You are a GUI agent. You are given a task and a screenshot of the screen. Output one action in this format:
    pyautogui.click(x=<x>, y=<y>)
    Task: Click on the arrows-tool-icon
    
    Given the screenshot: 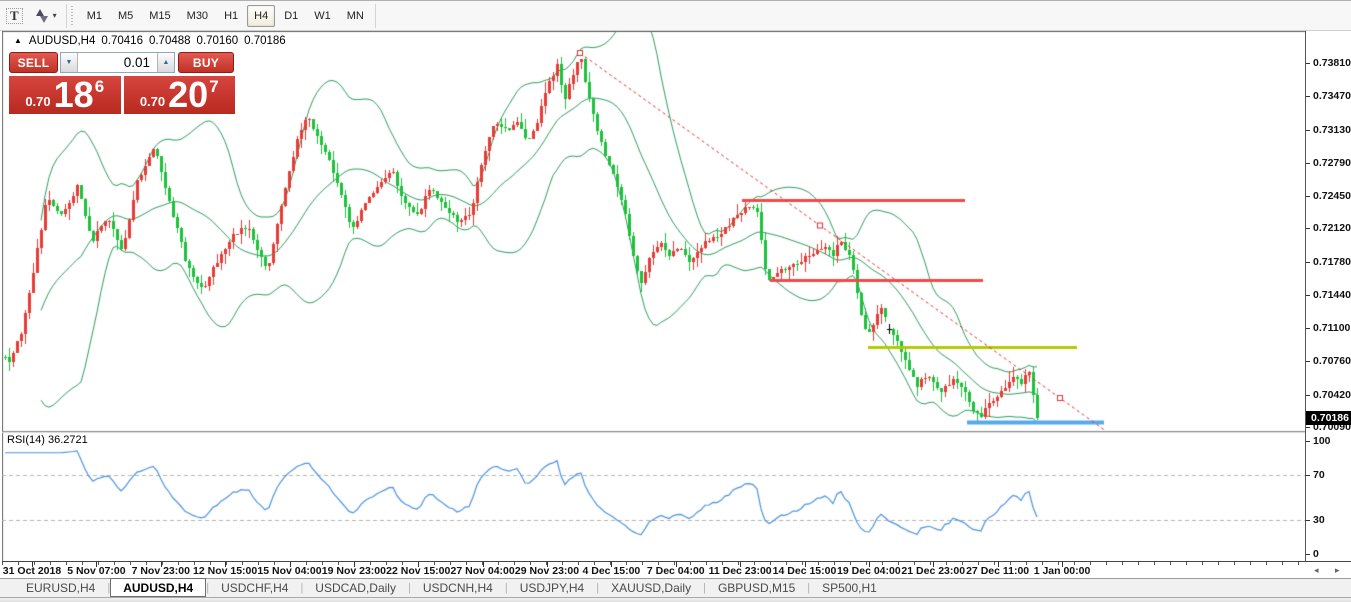 What is the action you would take?
    pyautogui.click(x=42, y=15)
    